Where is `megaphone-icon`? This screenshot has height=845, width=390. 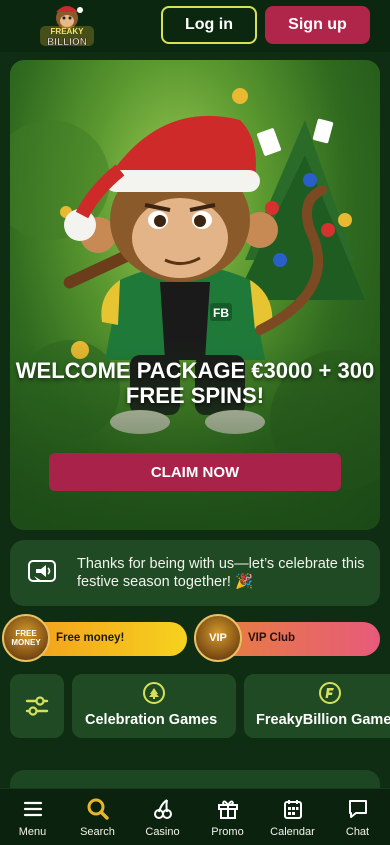
megaphone-icon is located at coordinates (42, 571).